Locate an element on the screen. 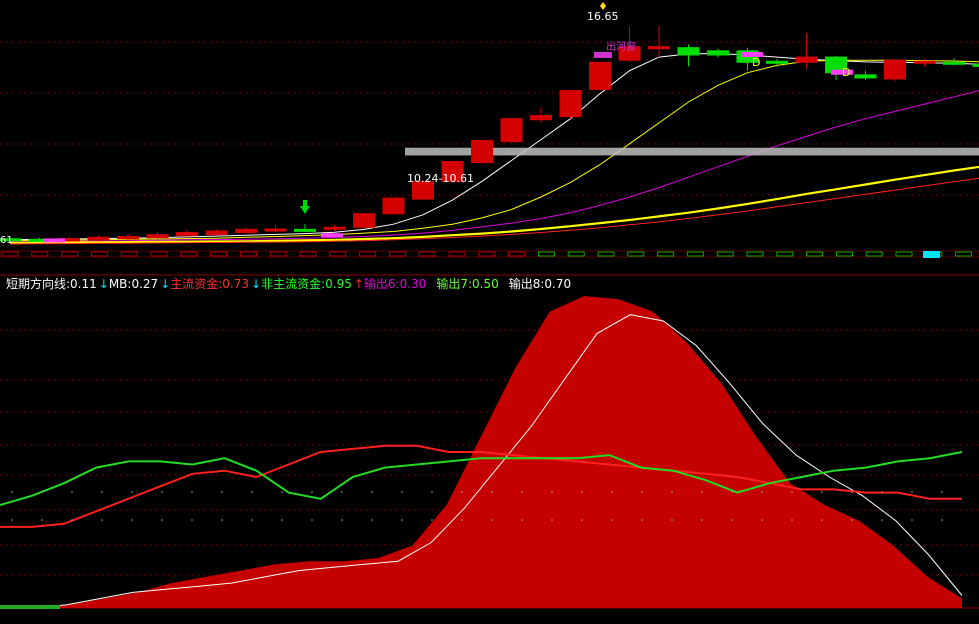 The height and width of the screenshot is (624, 979). legend-item-nonmain-fund: 非主流资金:0.95 ↑ is located at coordinates (312, 284).